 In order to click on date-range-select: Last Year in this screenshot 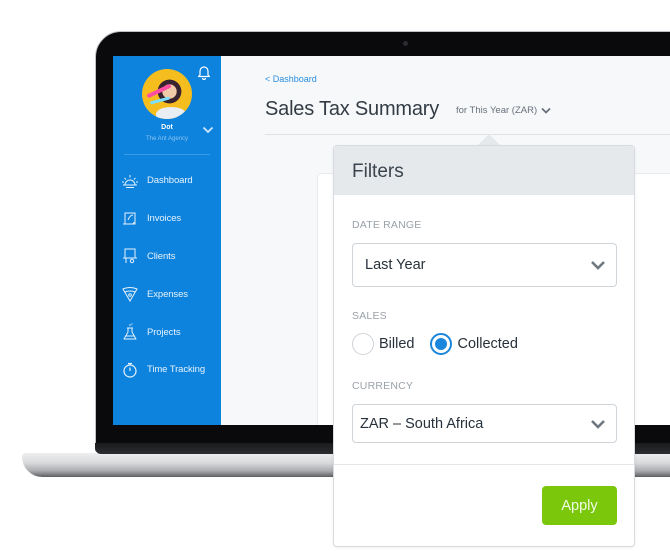, I will do `click(484, 265)`.